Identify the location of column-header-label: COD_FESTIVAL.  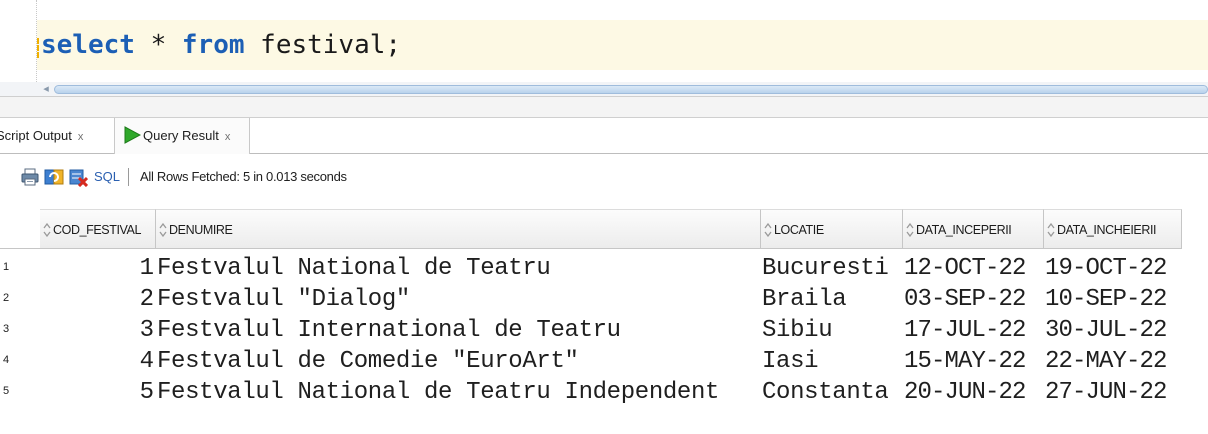
(97, 230).